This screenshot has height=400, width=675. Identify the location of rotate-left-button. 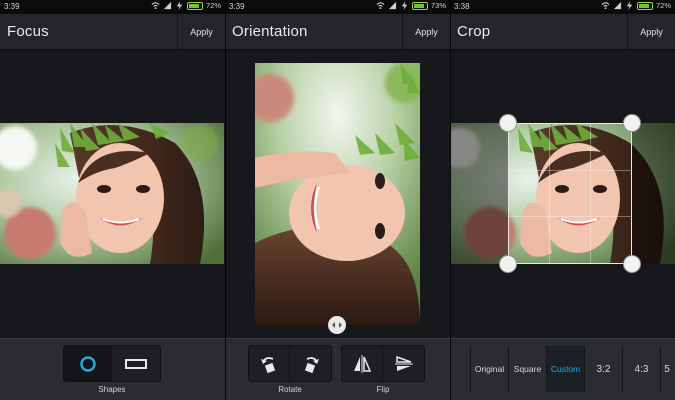
(269, 363).